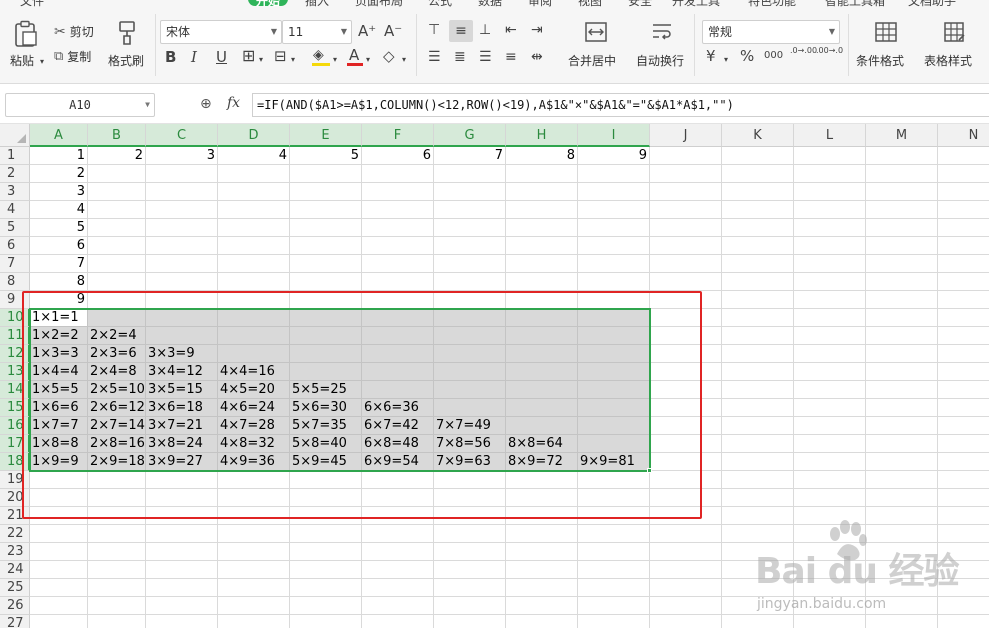  I want to click on cell-l27, so click(830, 621).